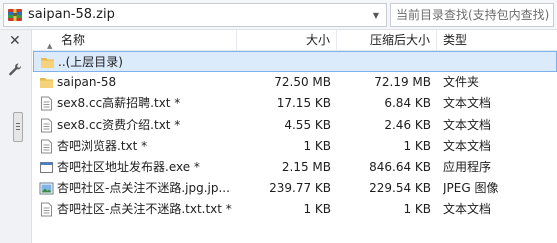  What do you see at coordinates (287, 40) in the screenshot?
I see `column-size: 大小` at bounding box center [287, 40].